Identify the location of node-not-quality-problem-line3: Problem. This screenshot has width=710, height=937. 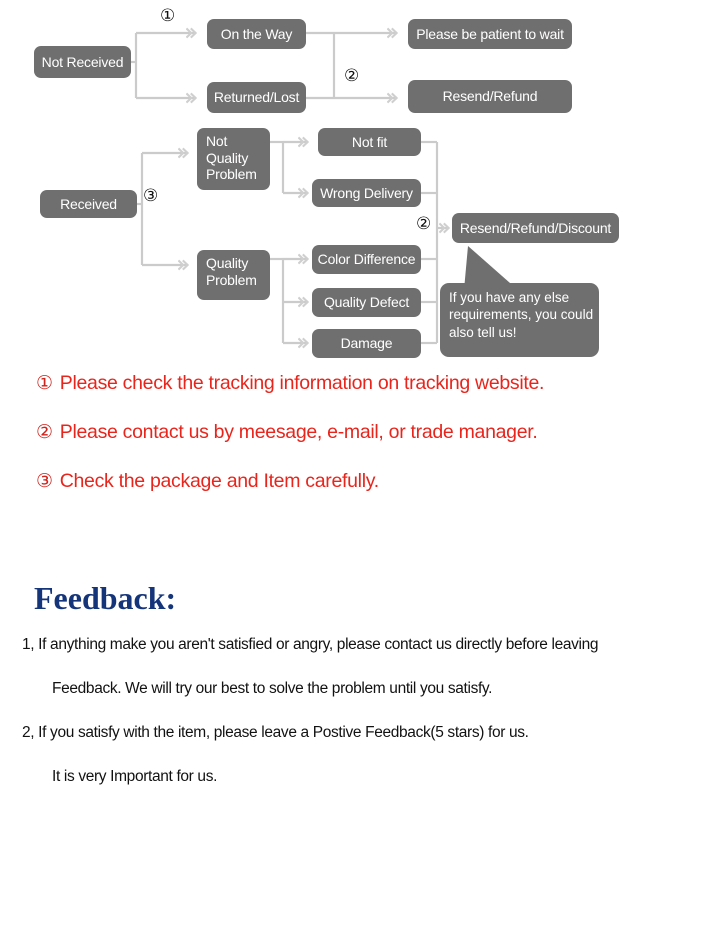
(231, 174).